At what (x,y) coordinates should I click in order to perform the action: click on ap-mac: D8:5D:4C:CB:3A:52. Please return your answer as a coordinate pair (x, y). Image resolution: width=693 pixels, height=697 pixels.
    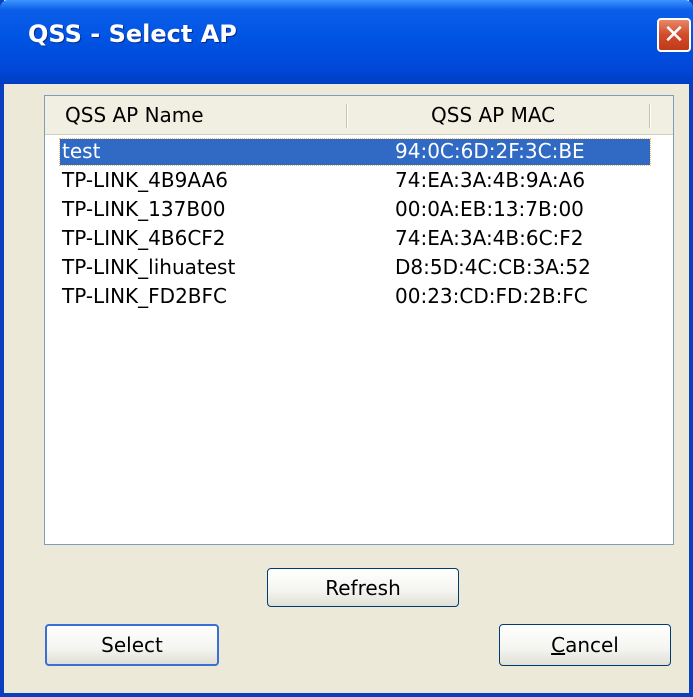
    Looking at the image, I should click on (493, 267).